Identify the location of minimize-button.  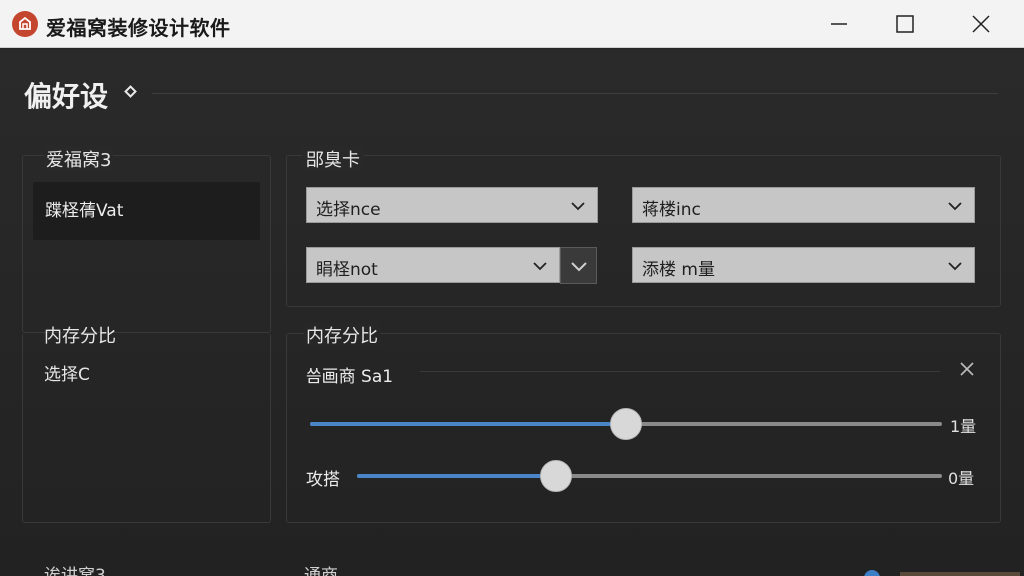
(839, 24).